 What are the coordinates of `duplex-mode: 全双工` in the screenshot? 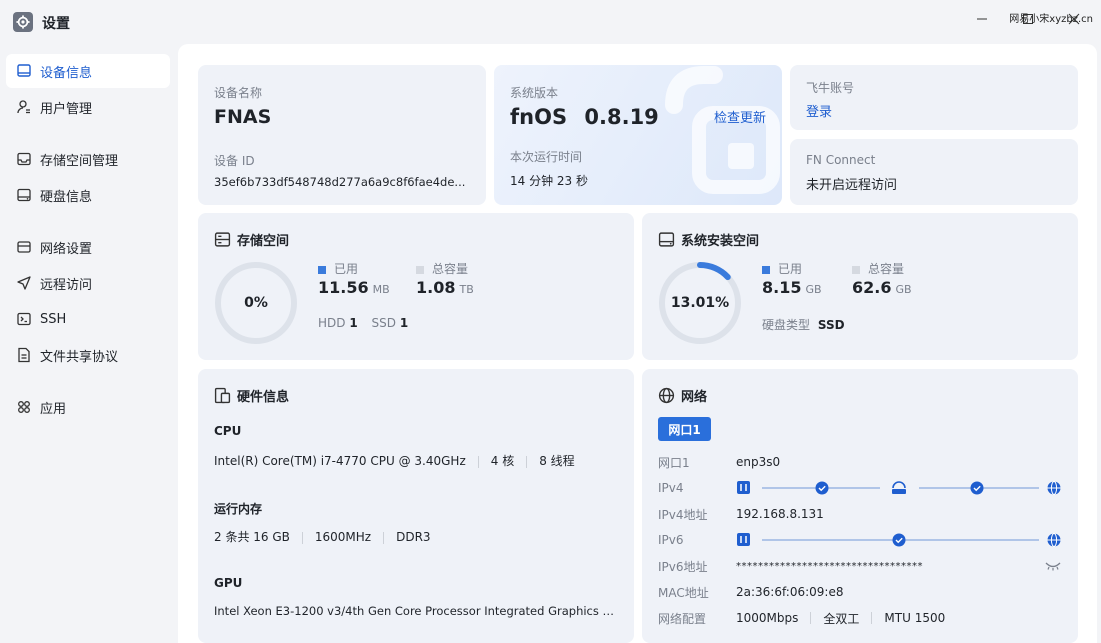 It's located at (841, 618).